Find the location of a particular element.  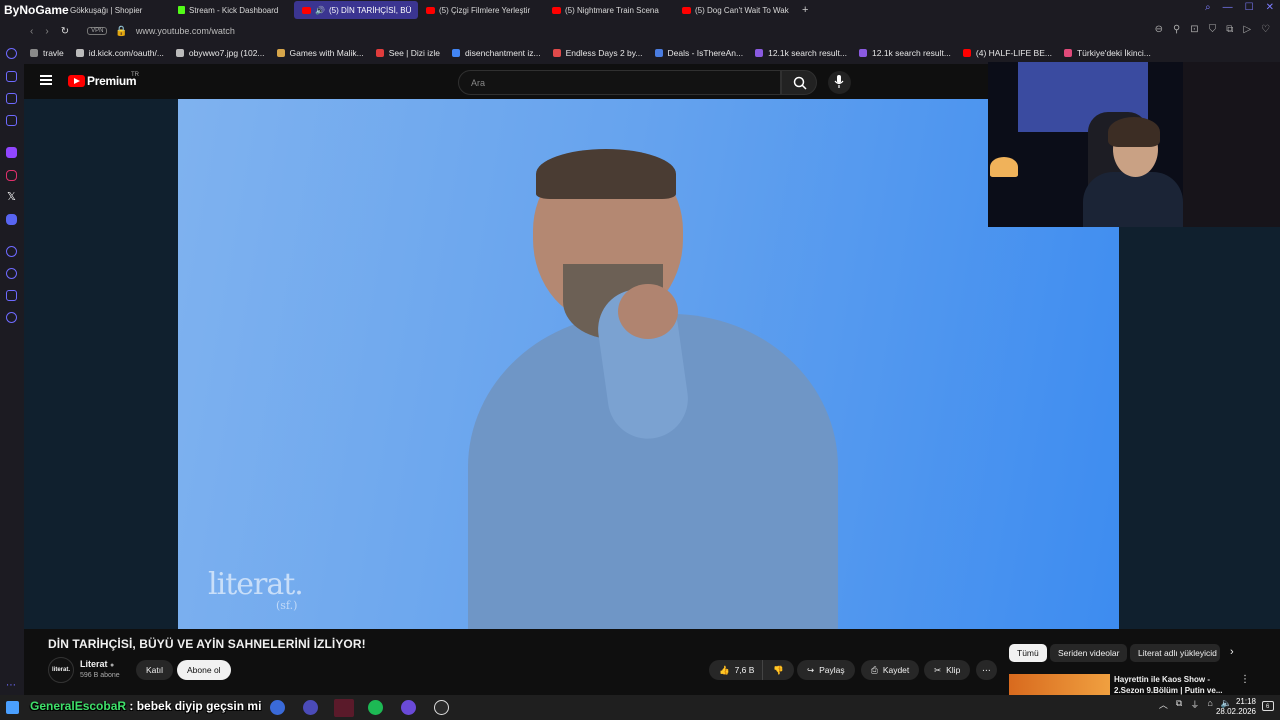

workspaces-icon is located at coordinates (11, 76).